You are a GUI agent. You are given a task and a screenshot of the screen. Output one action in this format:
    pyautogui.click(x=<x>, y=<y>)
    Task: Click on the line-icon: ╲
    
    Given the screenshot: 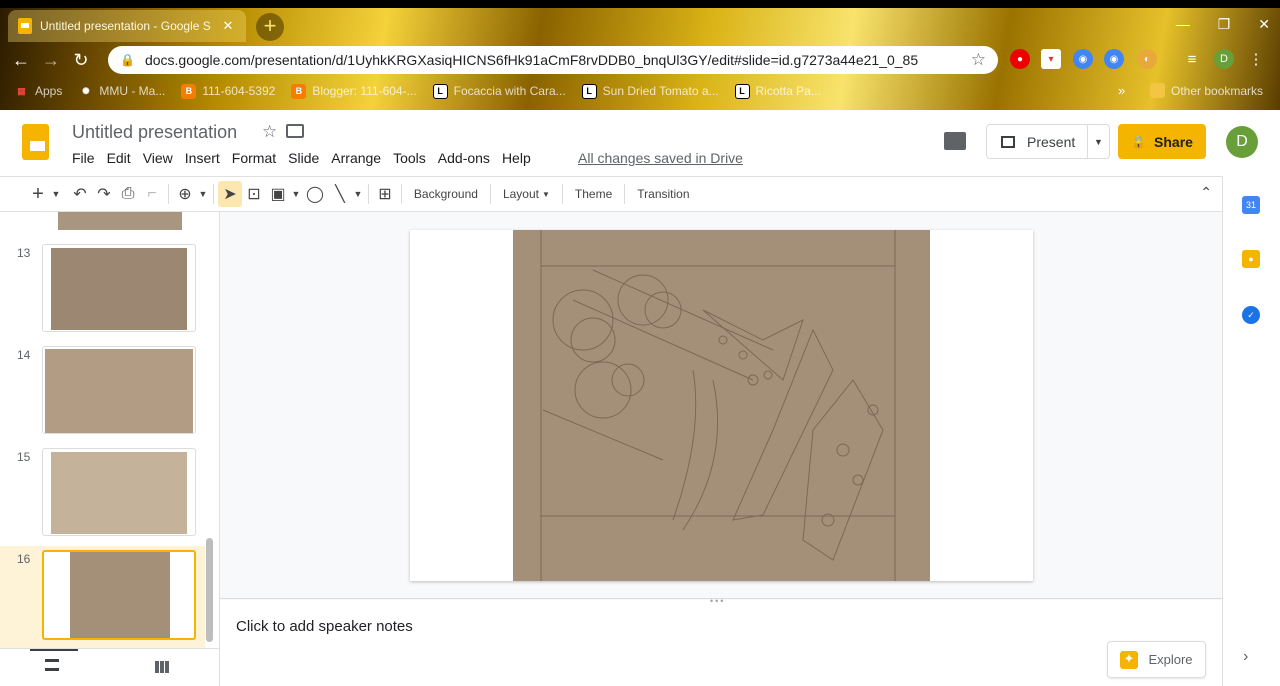 What is the action you would take?
    pyautogui.click(x=340, y=194)
    